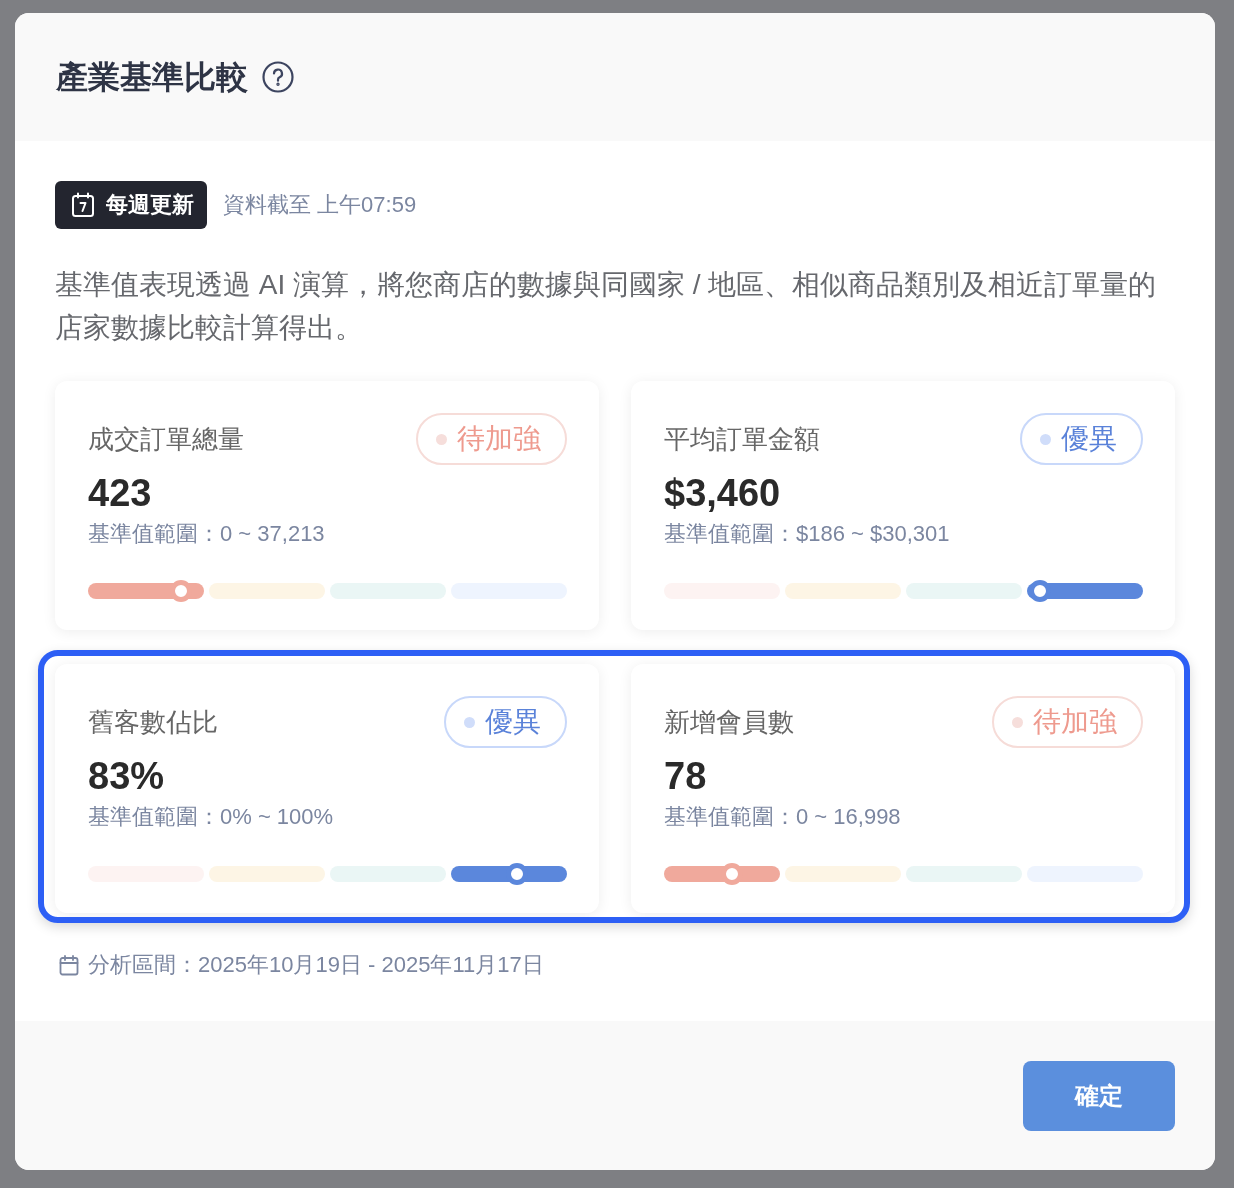  Describe the element at coordinates (783, 817) in the screenshot. I see `benchmark-range: 基準值範圍：0 ~ 16,998` at that location.